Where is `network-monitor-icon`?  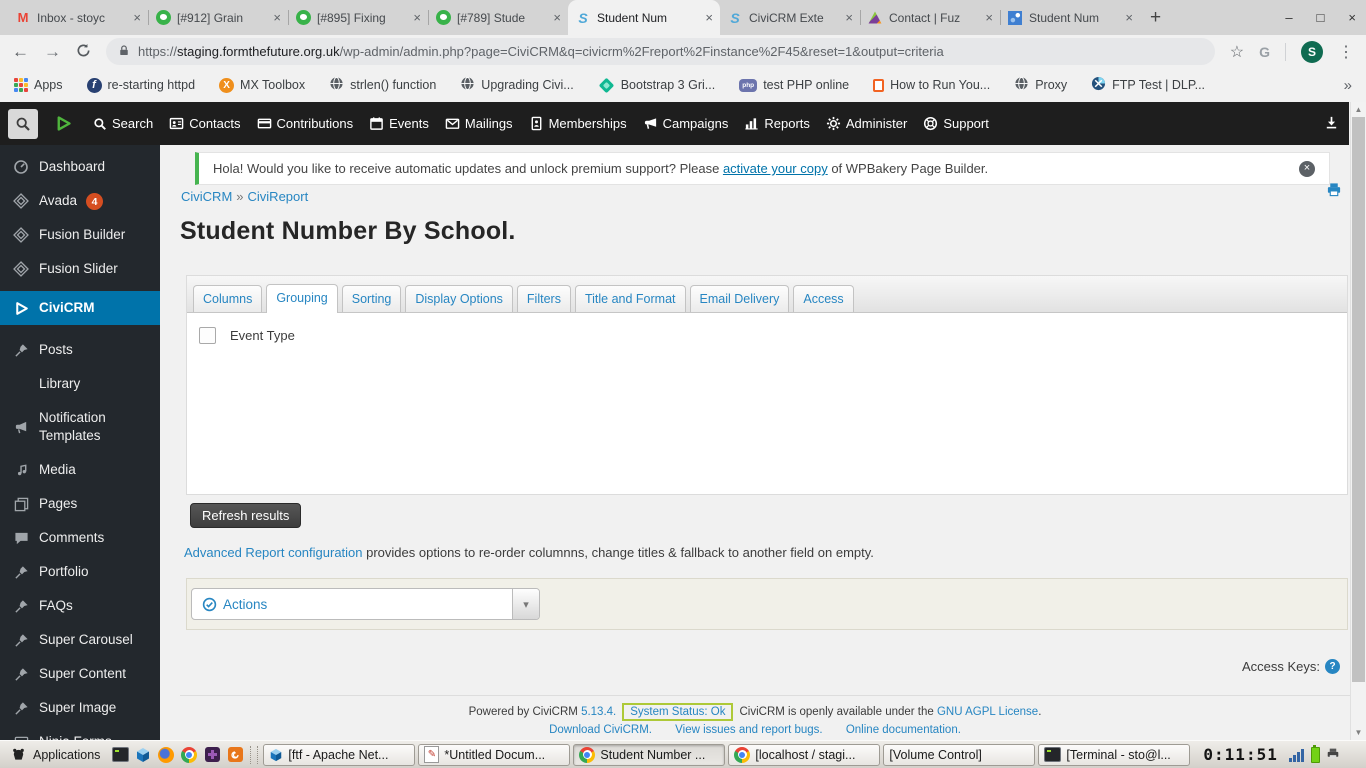
network-monitor-icon is located at coordinates (1296, 755).